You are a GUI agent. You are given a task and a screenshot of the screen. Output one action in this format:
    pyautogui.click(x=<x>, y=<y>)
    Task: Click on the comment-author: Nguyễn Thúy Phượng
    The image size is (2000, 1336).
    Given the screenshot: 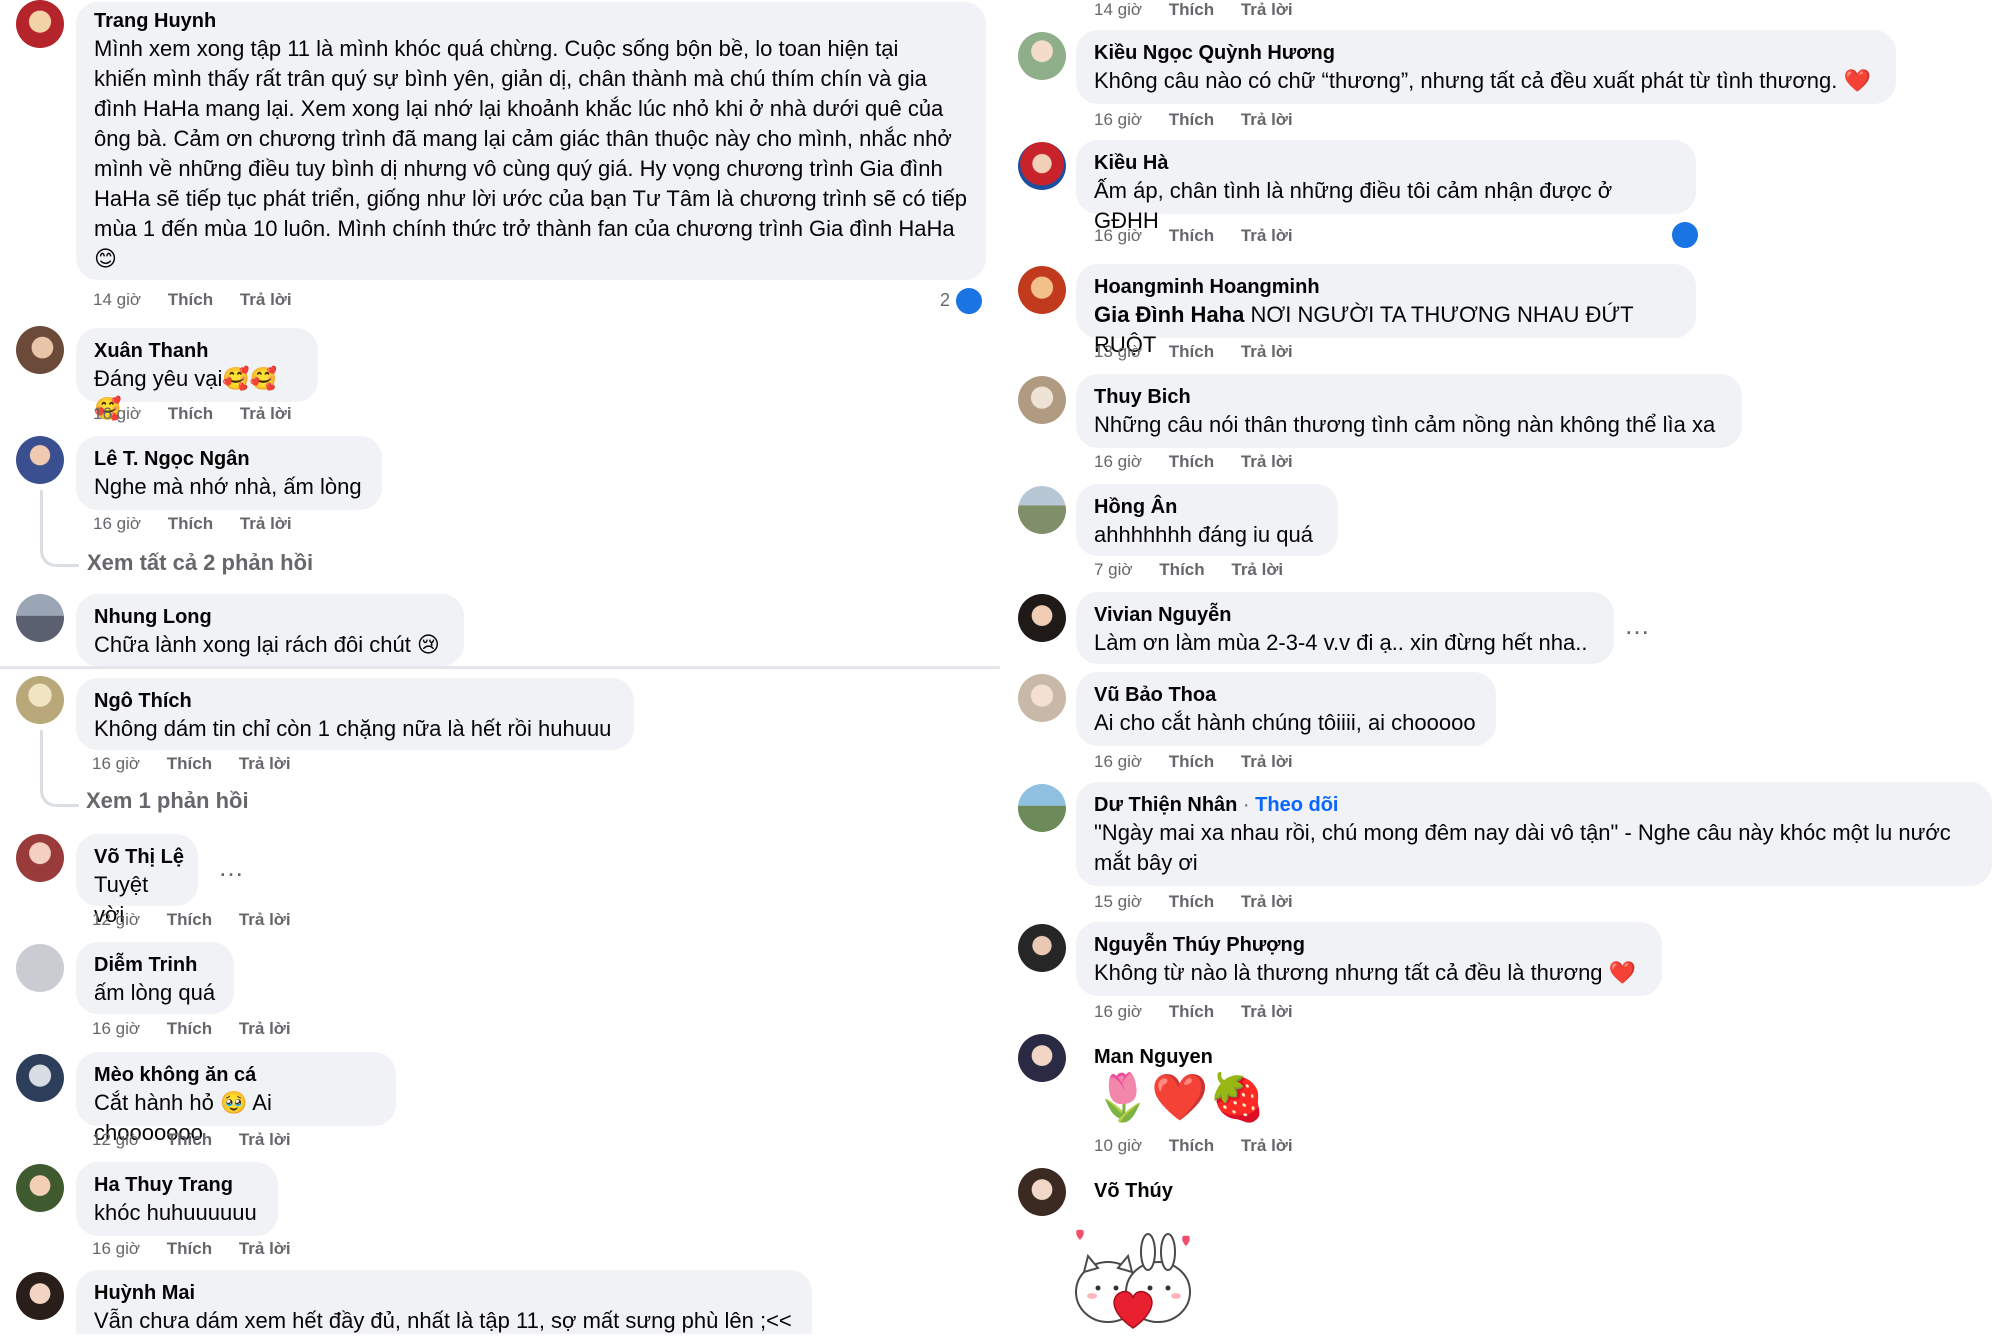 What is the action you would take?
    pyautogui.click(x=1369, y=945)
    